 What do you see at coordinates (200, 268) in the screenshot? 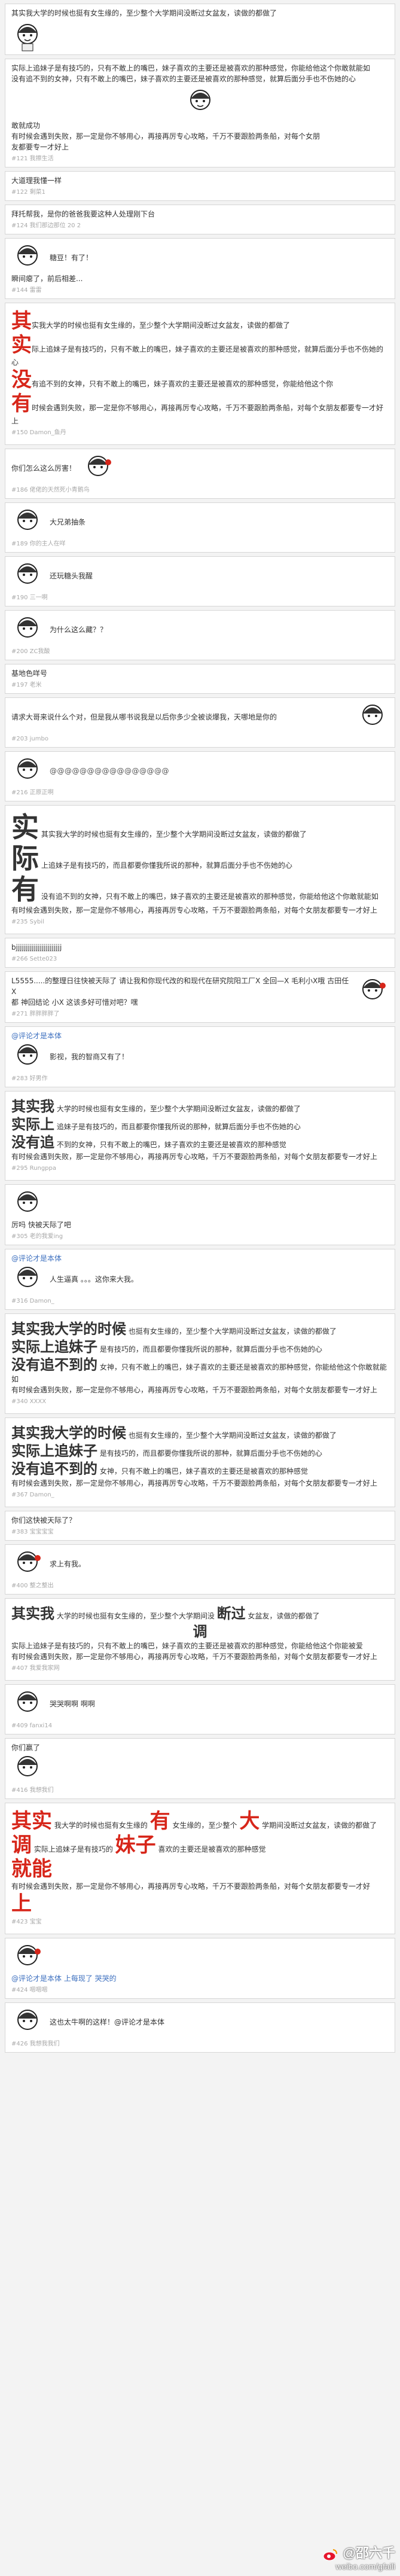
I see `comment-post: 糖豆！有了！ 瞬间瘪了，前后相差... #144 雷雷` at bounding box center [200, 268].